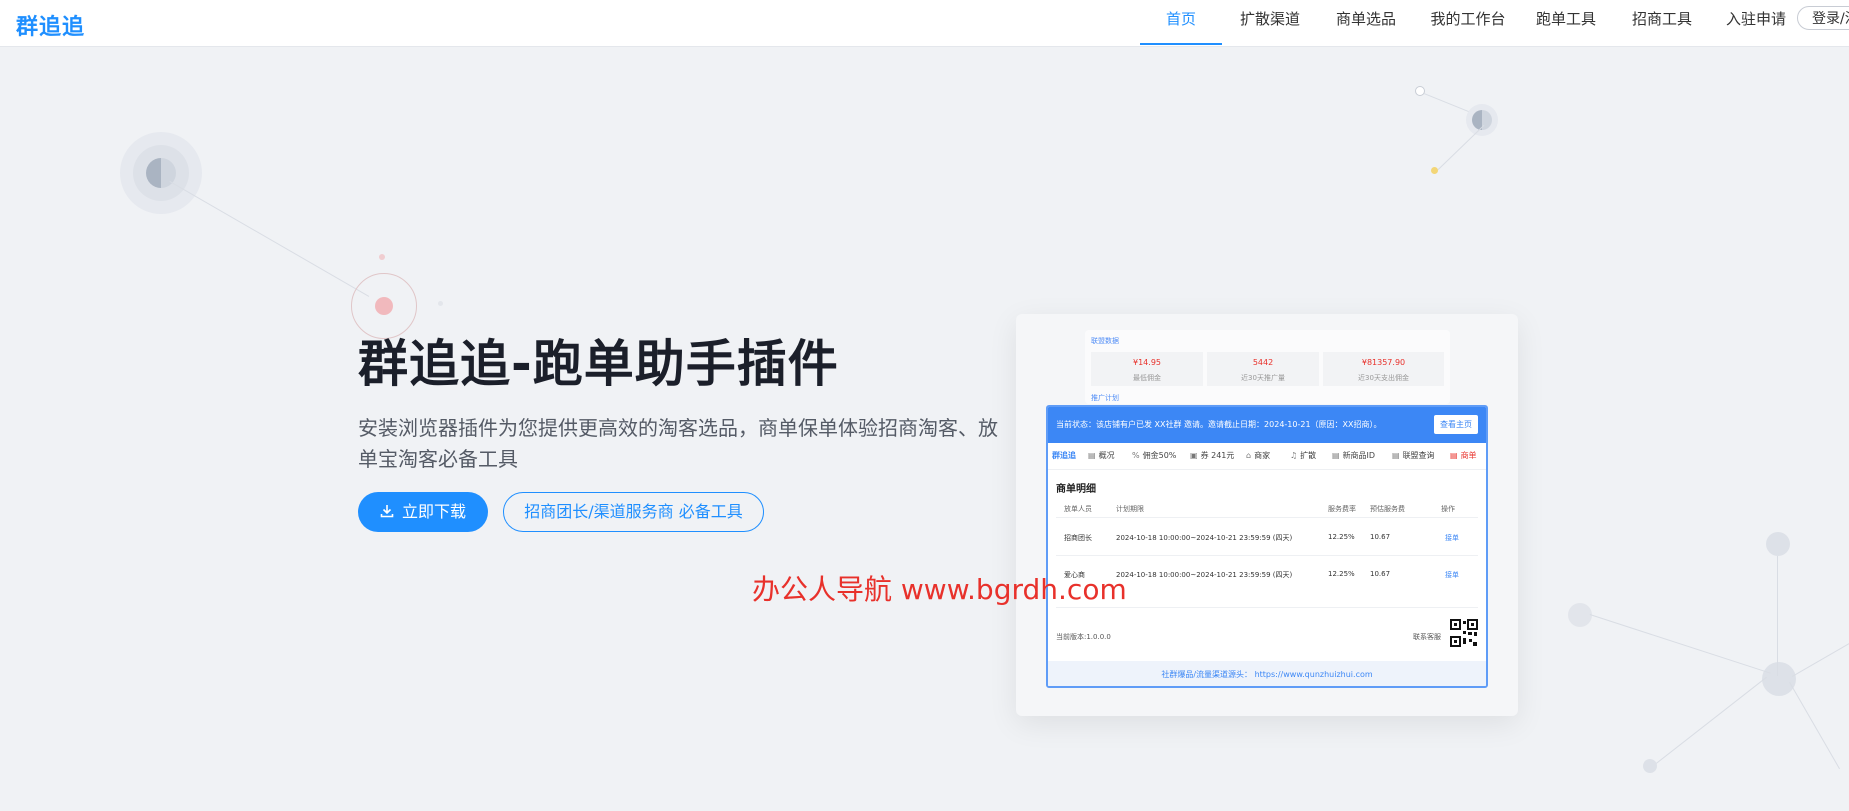  I want to click on download-button-label: 立即下载, so click(433, 511).